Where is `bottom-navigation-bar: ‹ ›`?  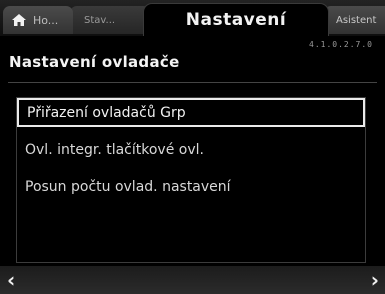 bottom-navigation-bar: ‹ › is located at coordinates (192, 280).